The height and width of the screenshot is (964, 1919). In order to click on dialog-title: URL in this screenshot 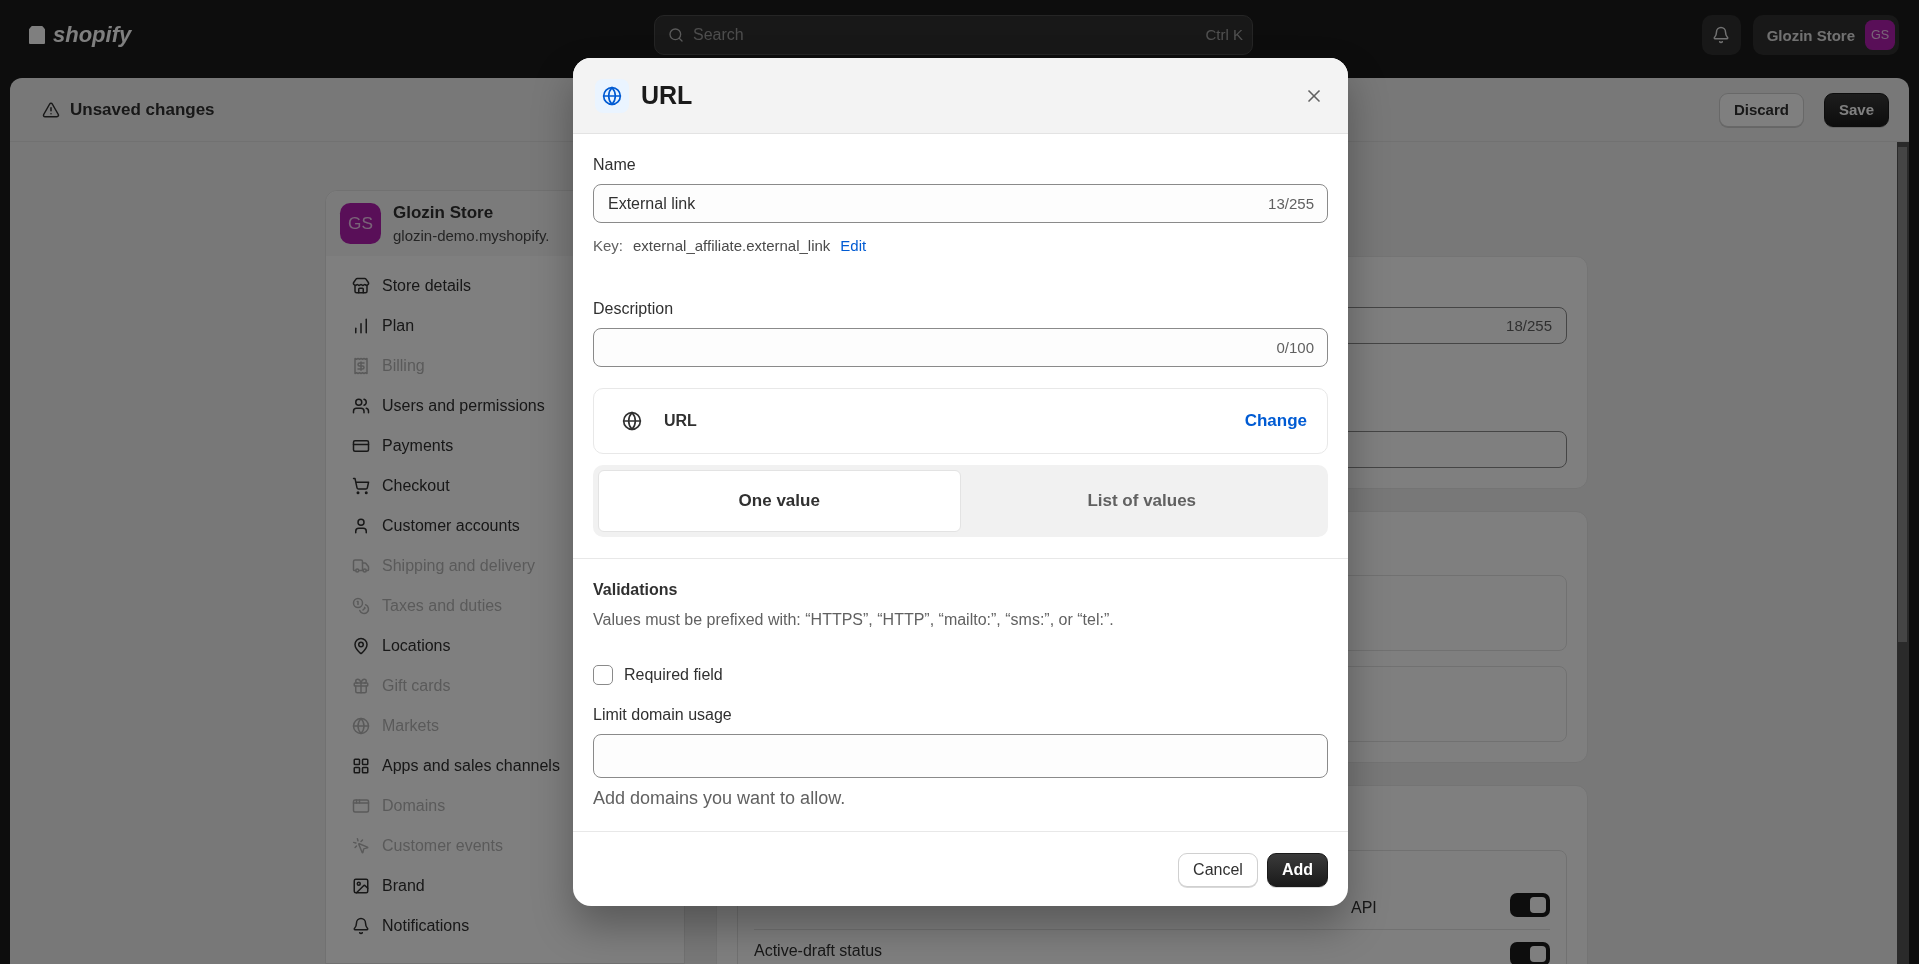, I will do `click(667, 95)`.